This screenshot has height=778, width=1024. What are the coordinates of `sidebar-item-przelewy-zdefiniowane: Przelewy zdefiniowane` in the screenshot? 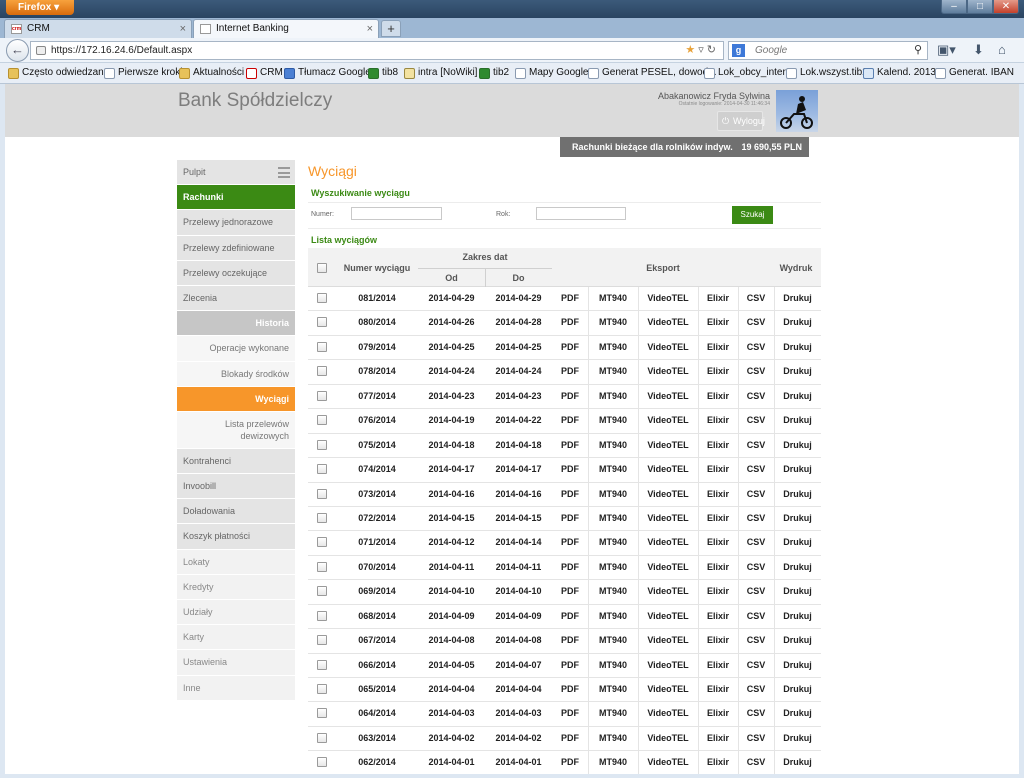 It's located at (236, 248).